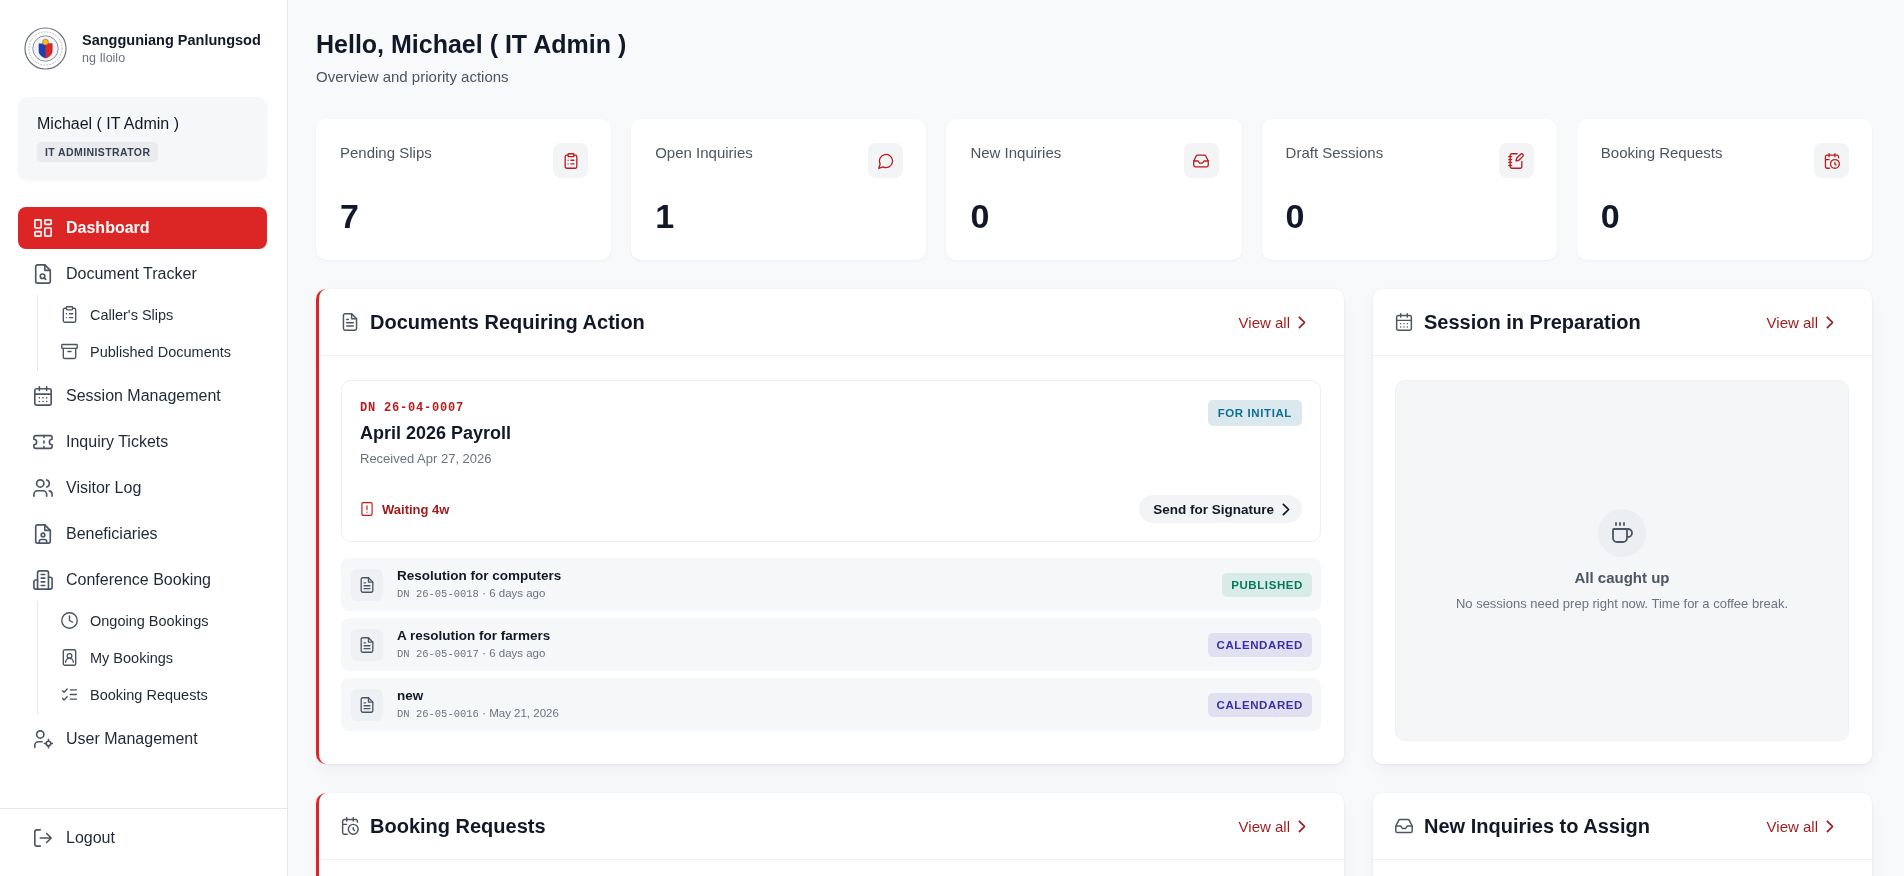 The width and height of the screenshot is (1904, 876). Describe the element at coordinates (69, 694) in the screenshot. I see `checklist-icon` at that location.